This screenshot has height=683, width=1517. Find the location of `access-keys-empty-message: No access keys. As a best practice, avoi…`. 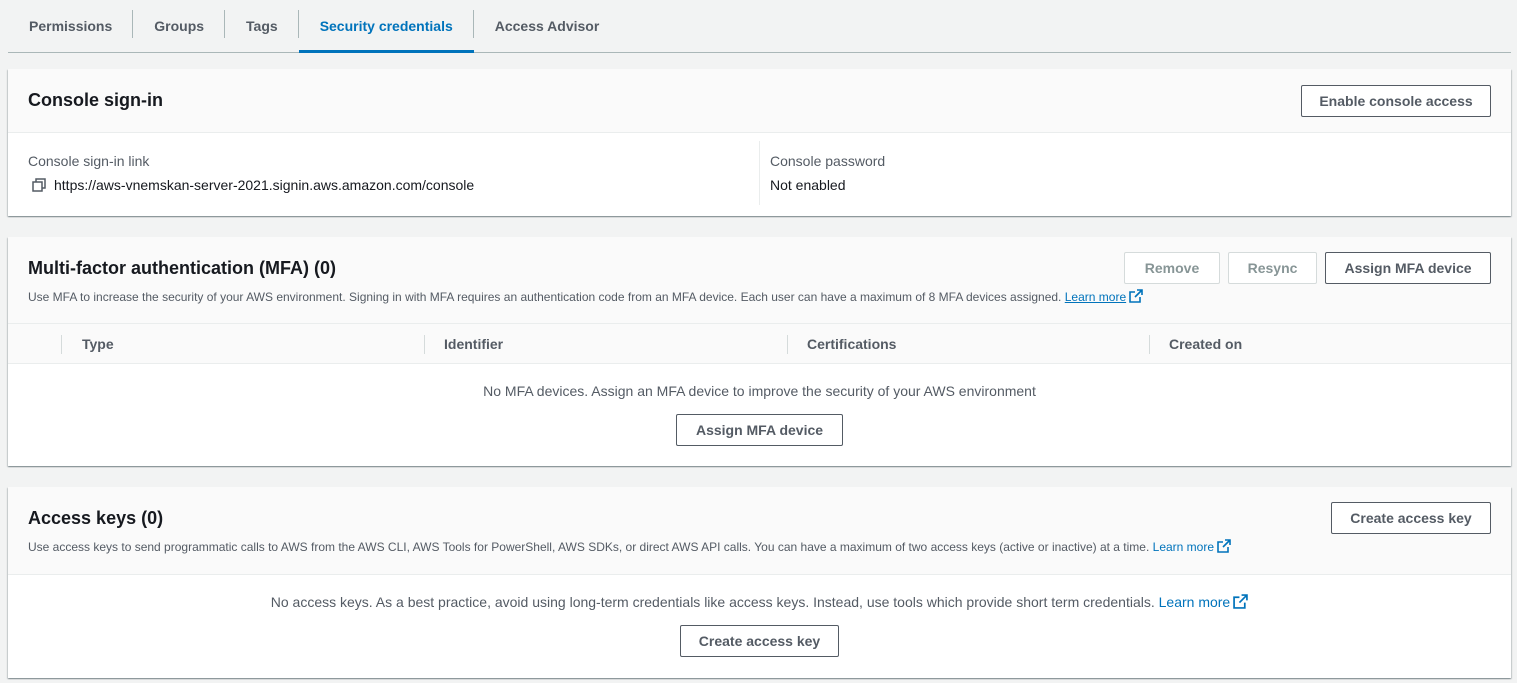

access-keys-empty-message: No access keys. As a best practice, avoi… is located at coordinates (759, 603).